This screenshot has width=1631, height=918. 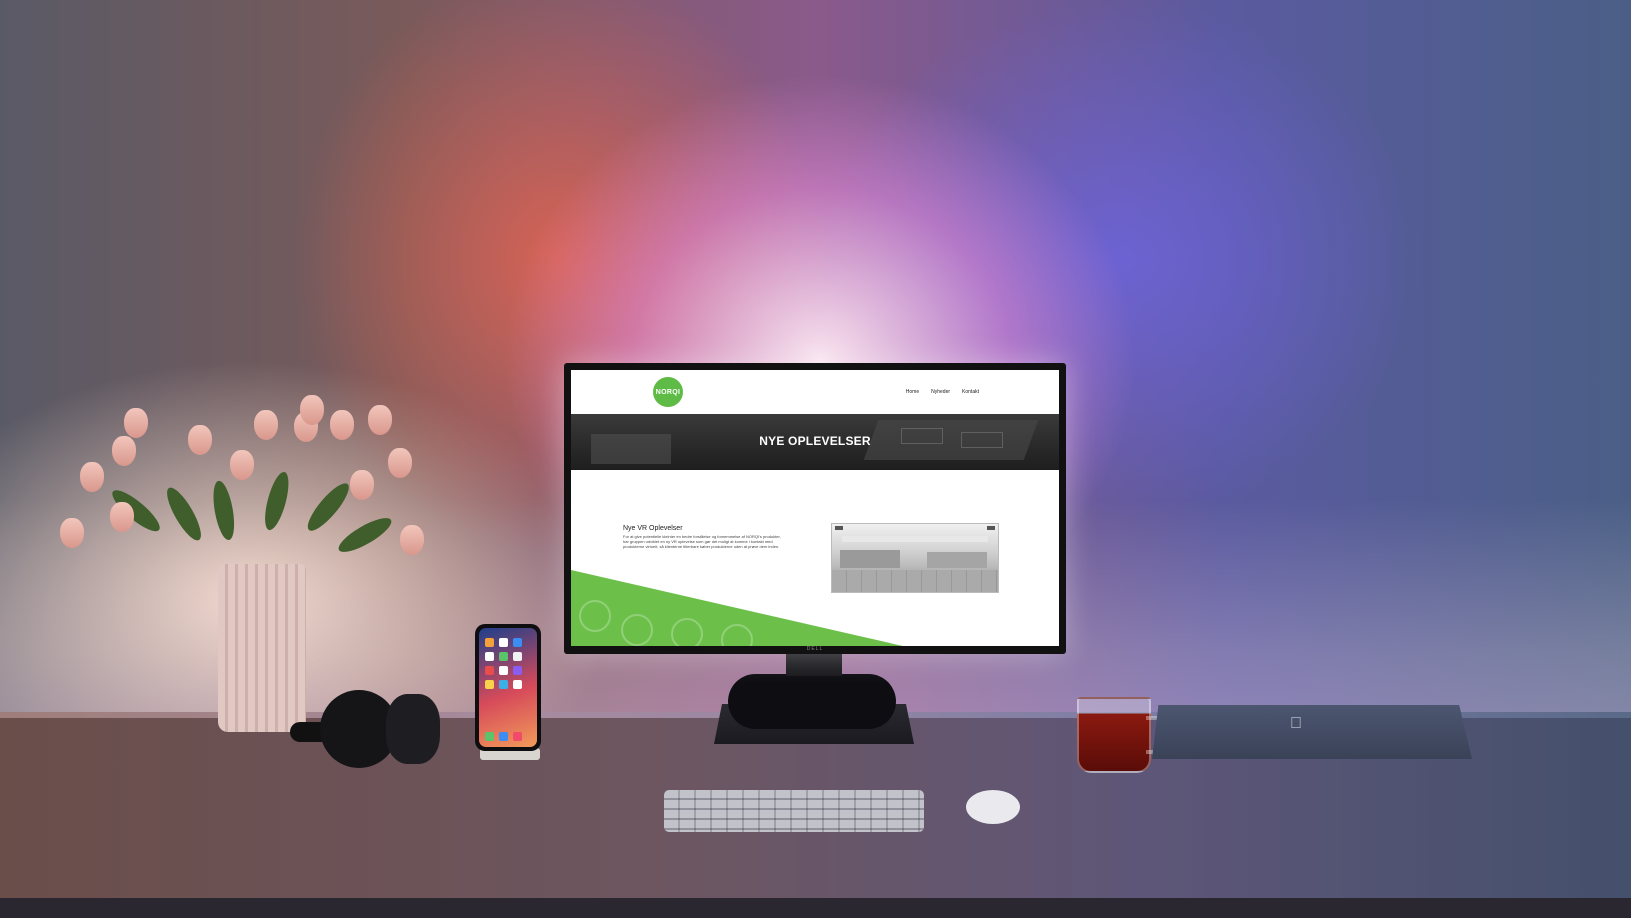 I want to click on nav-link-nyheder: Nyheder, so click(x=940, y=392).